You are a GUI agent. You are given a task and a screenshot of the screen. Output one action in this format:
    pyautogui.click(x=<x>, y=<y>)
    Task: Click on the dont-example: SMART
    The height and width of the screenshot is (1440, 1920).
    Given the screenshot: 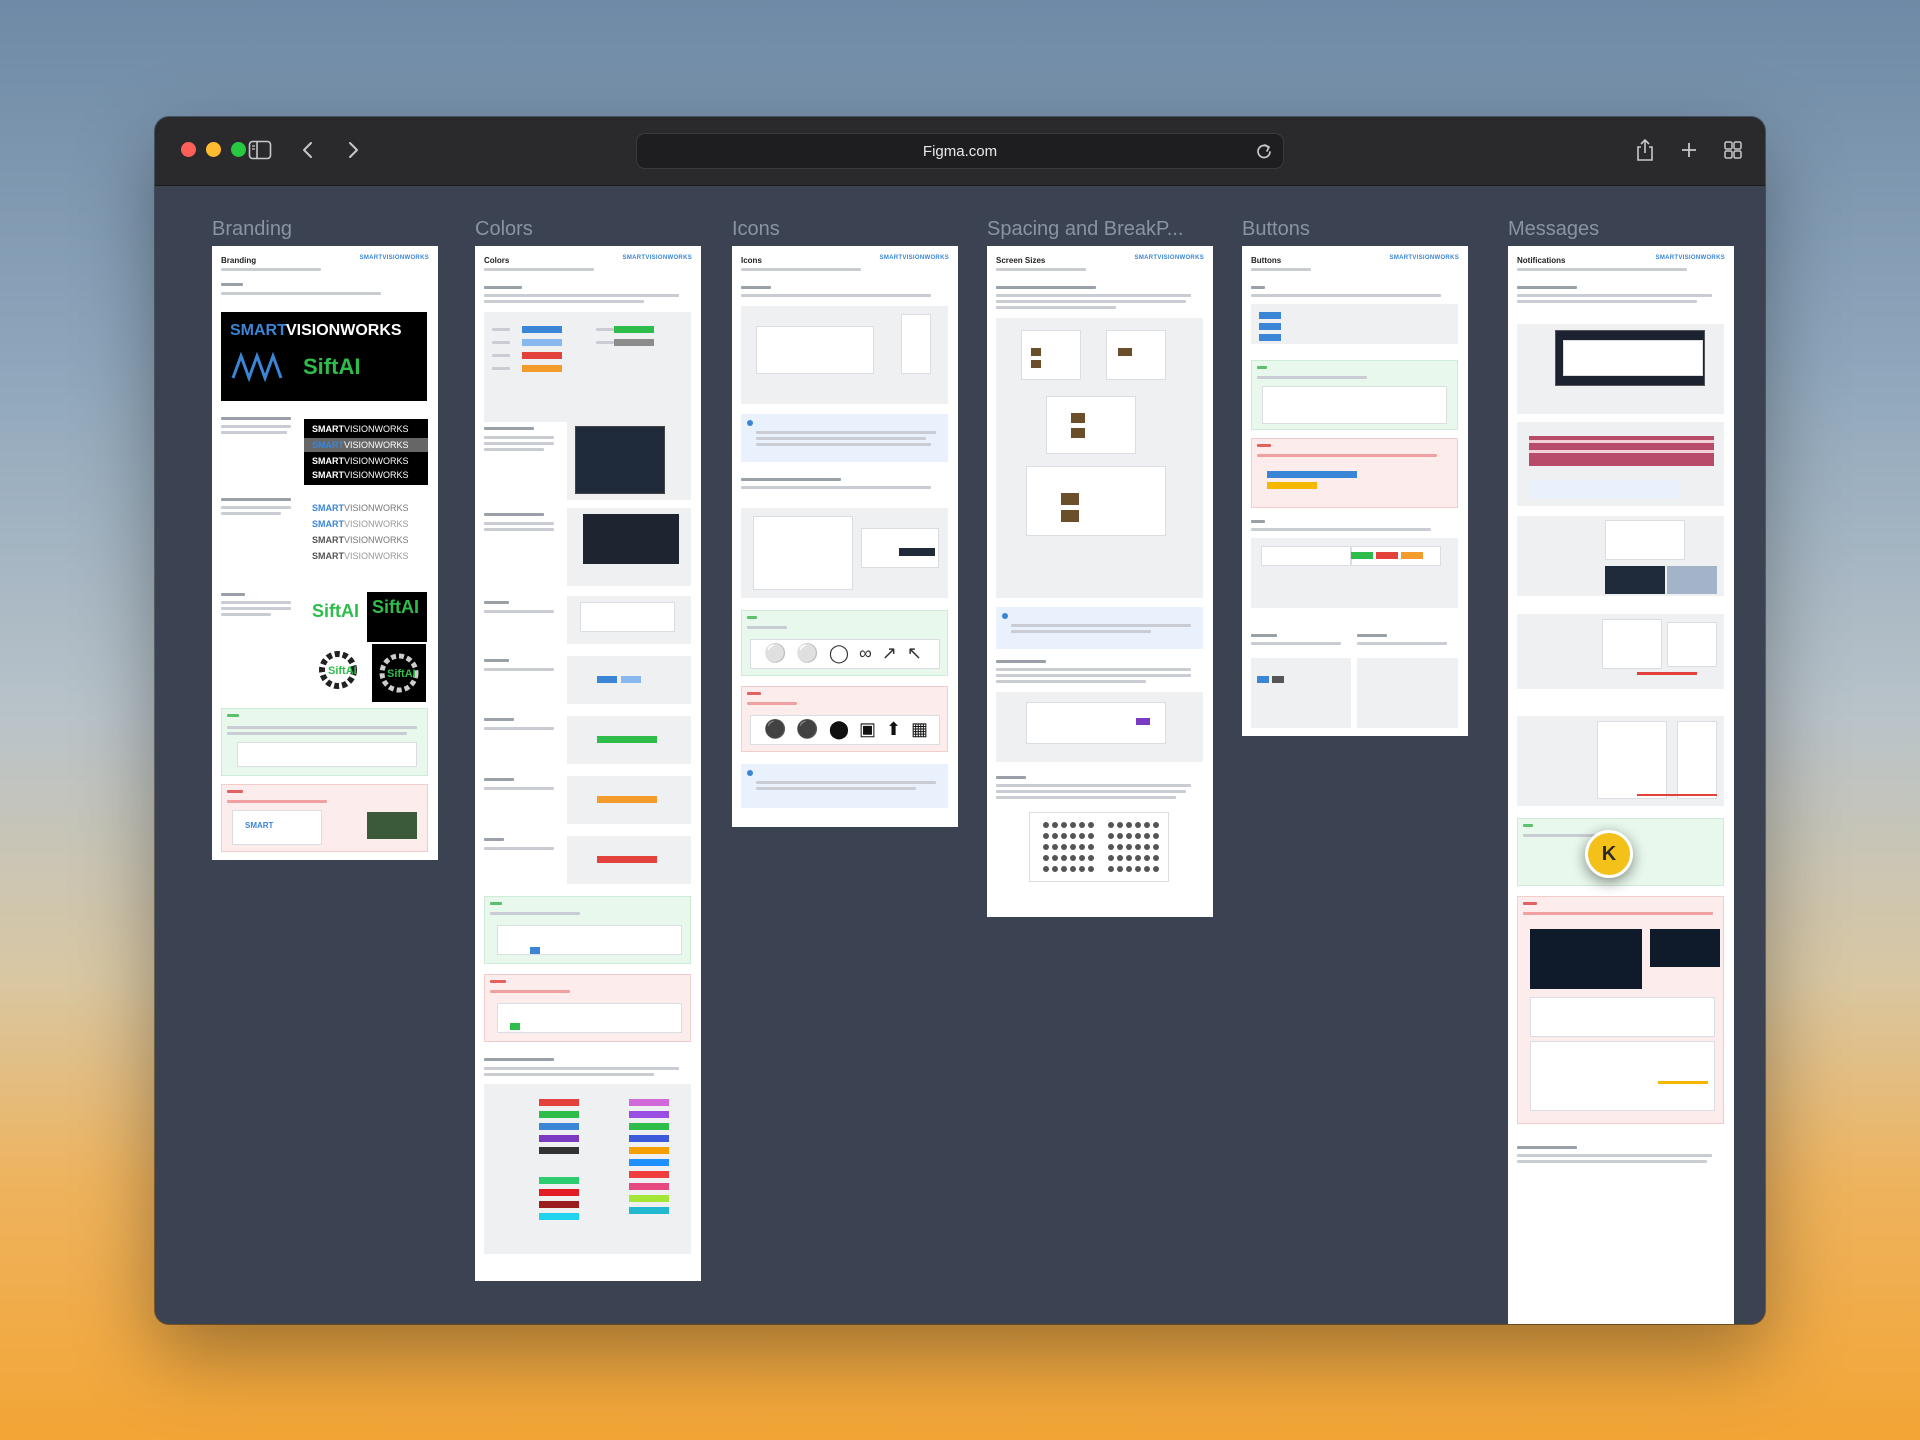 What is the action you would take?
    pyautogui.click(x=324, y=818)
    